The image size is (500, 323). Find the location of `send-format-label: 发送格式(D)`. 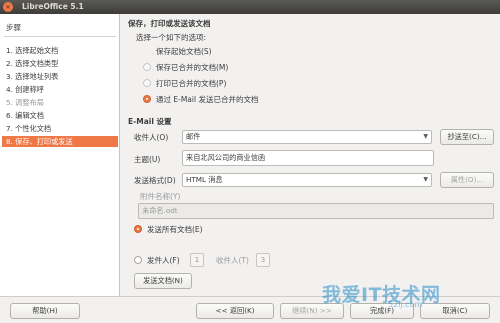

send-format-label: 发送格式(D) is located at coordinates (155, 180).